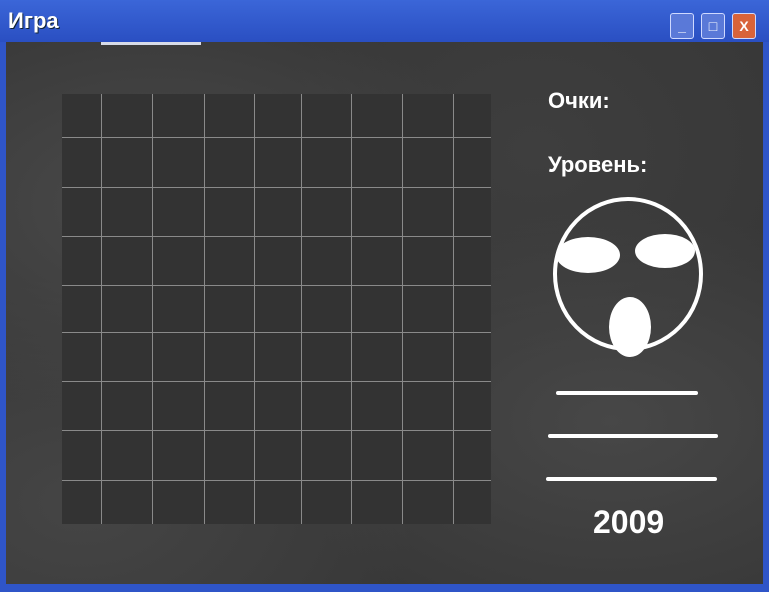  Describe the element at coordinates (713, 26) in the screenshot. I see `maximize-button: □` at that location.